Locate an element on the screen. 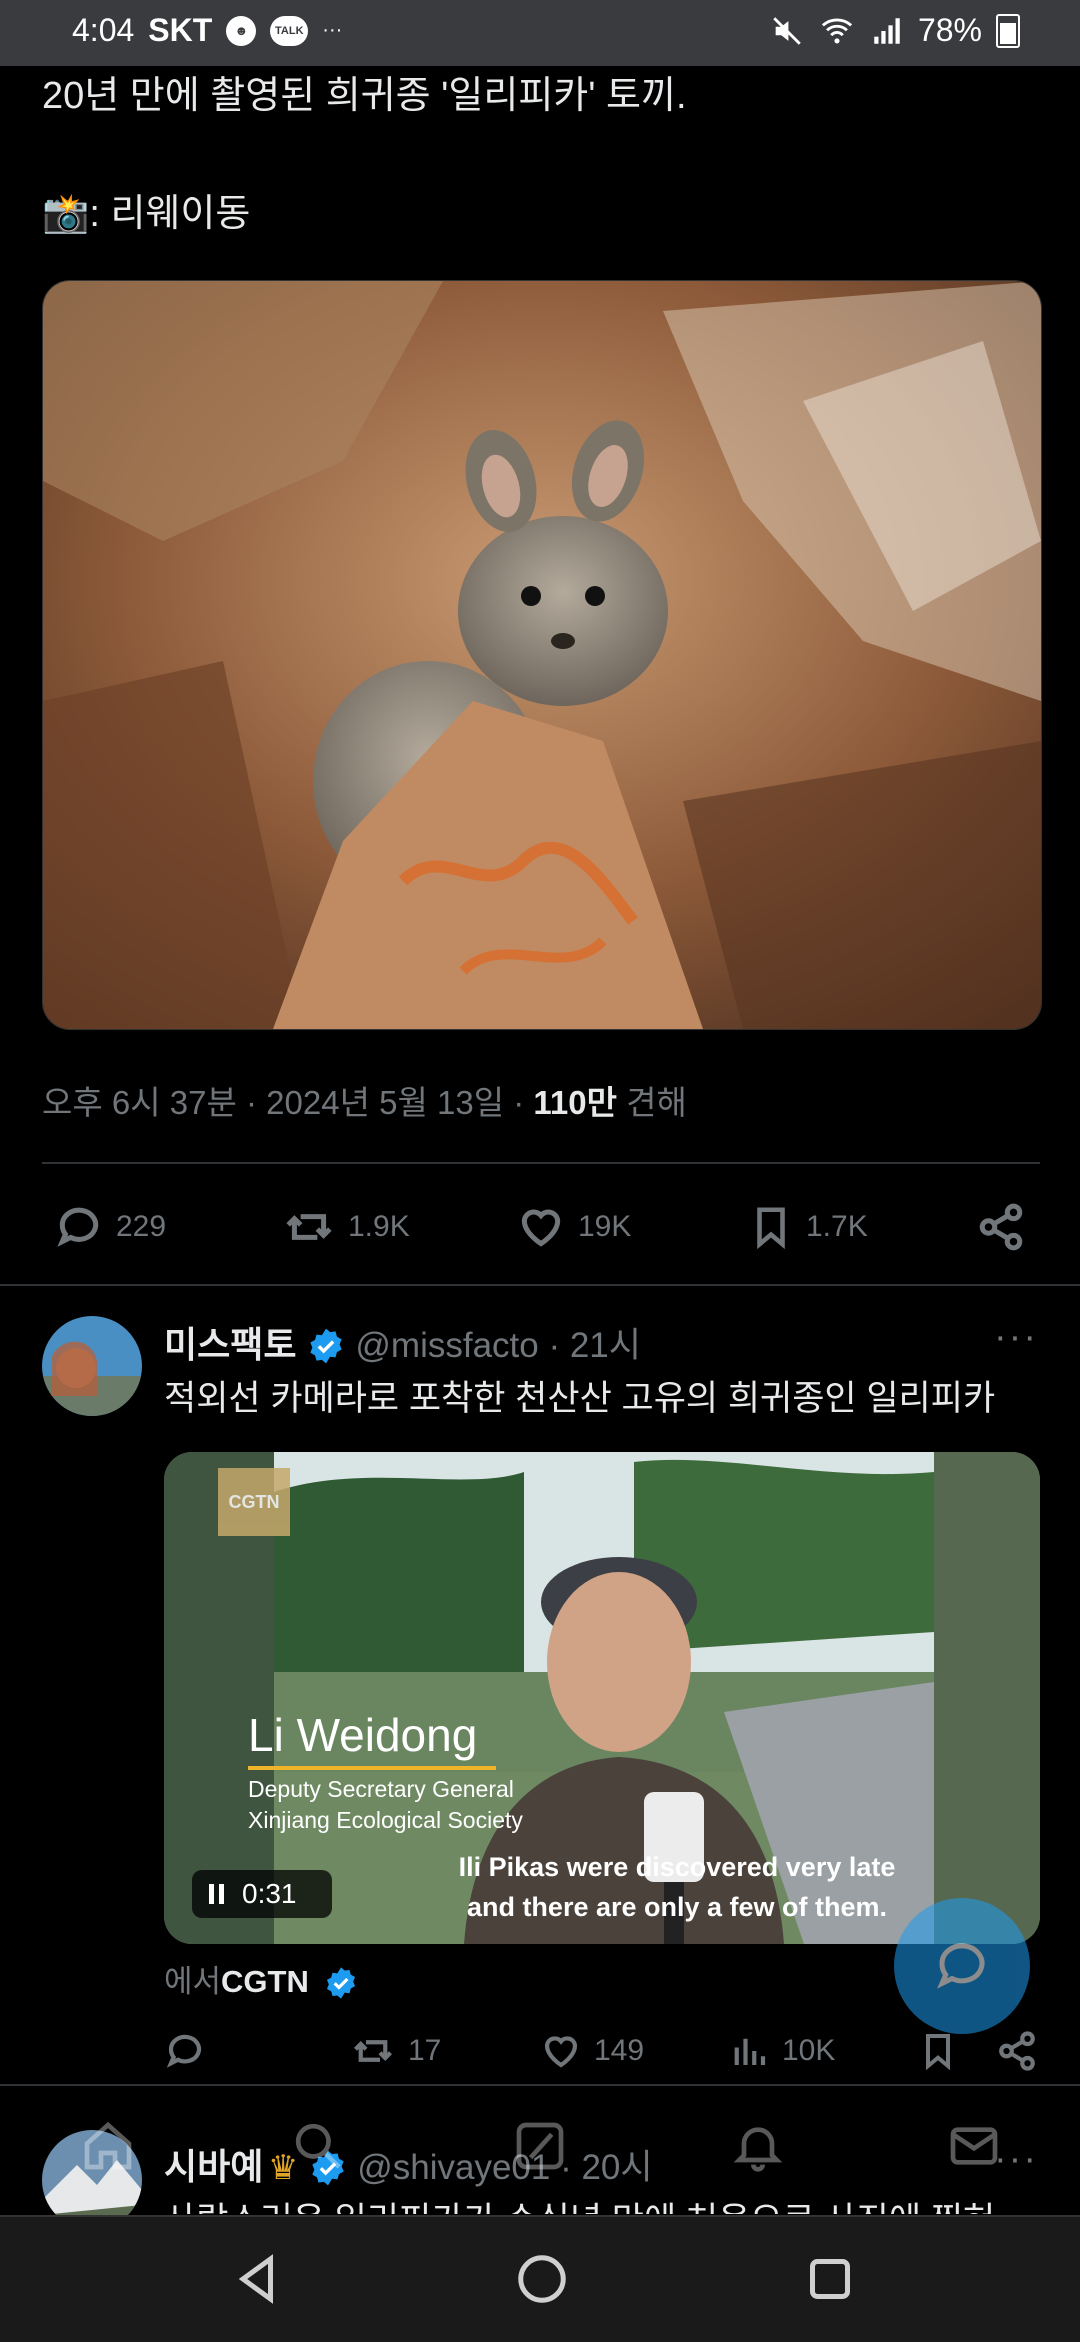  retweet-count: 17 is located at coordinates (425, 2050).